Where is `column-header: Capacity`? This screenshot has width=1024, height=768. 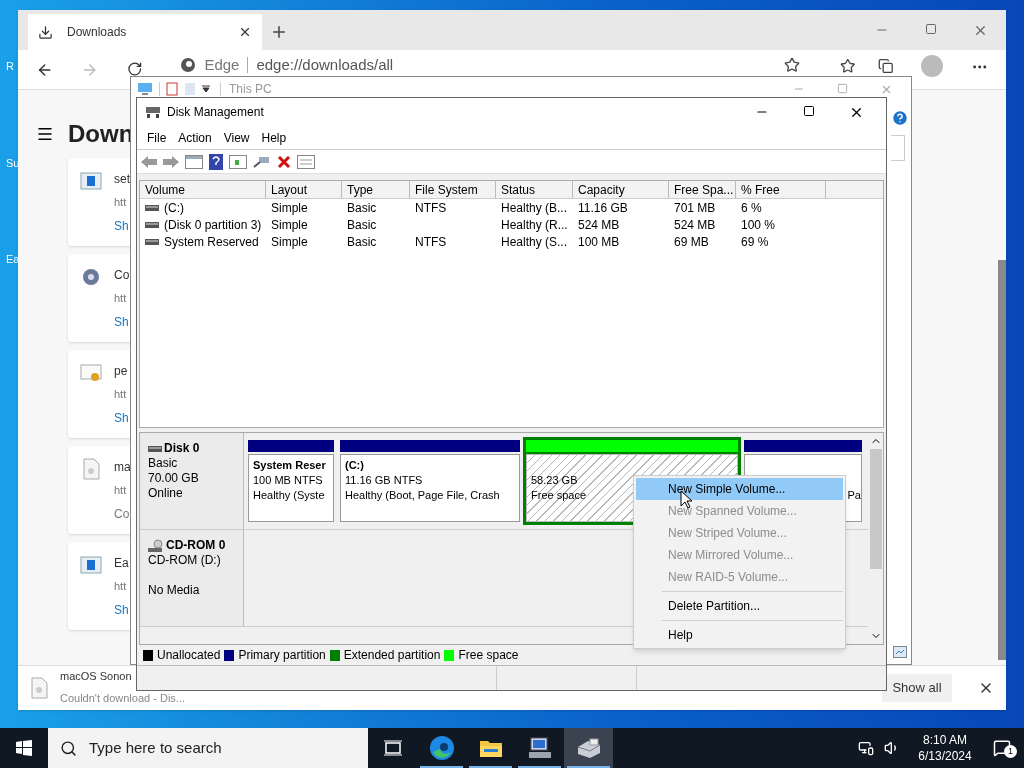 column-header: Capacity is located at coordinates (621, 189).